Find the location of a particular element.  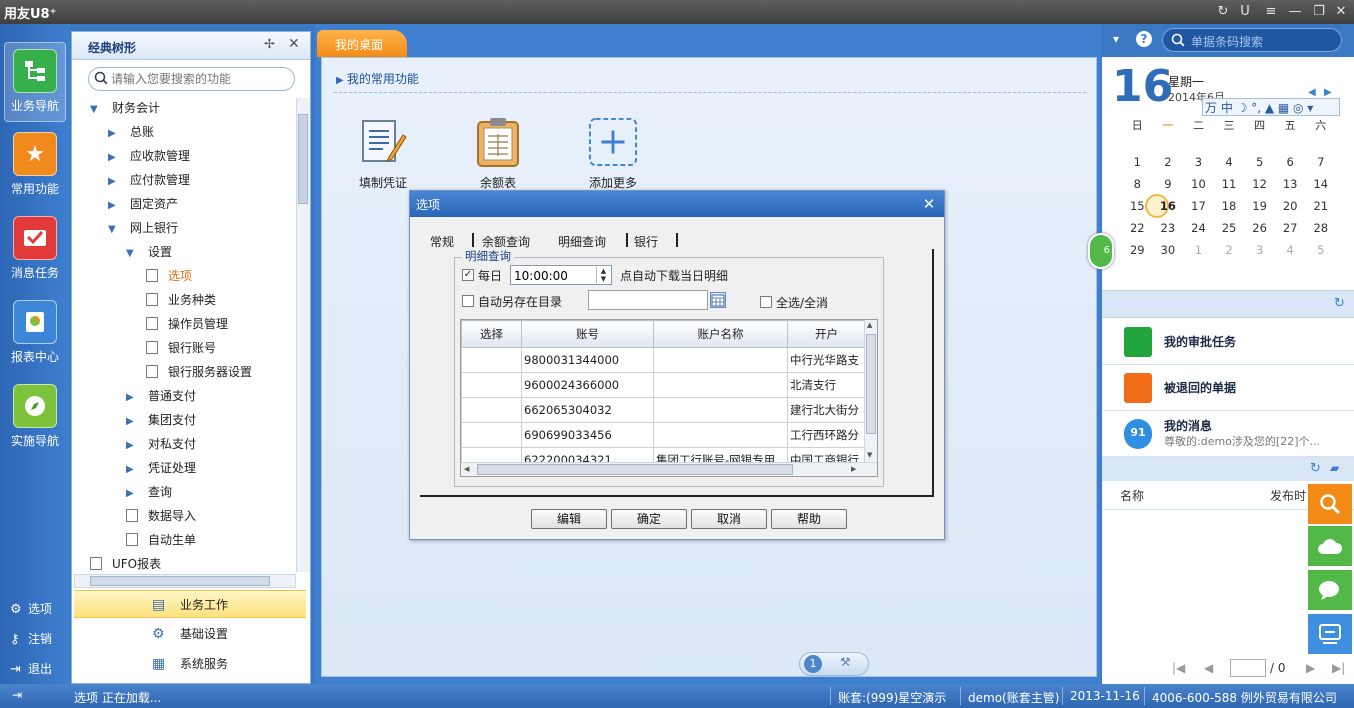

calendar-day-cell: 25 is located at coordinates (1229, 228).